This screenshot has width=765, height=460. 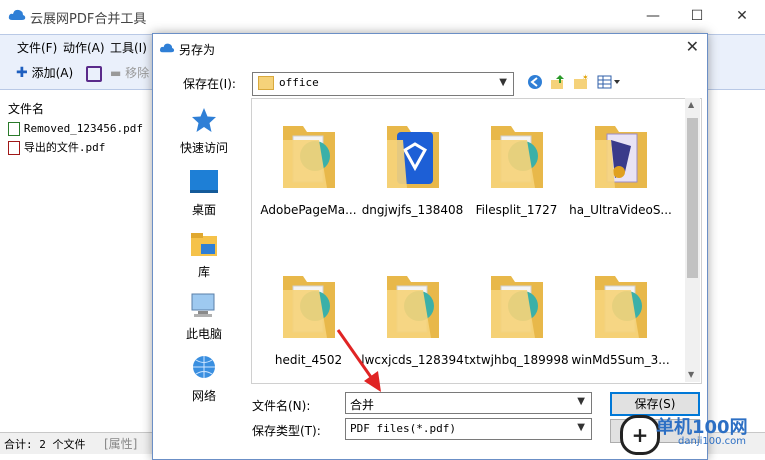 What do you see at coordinates (203, 210) in the screenshot?
I see `place-label: 桌面` at bounding box center [203, 210].